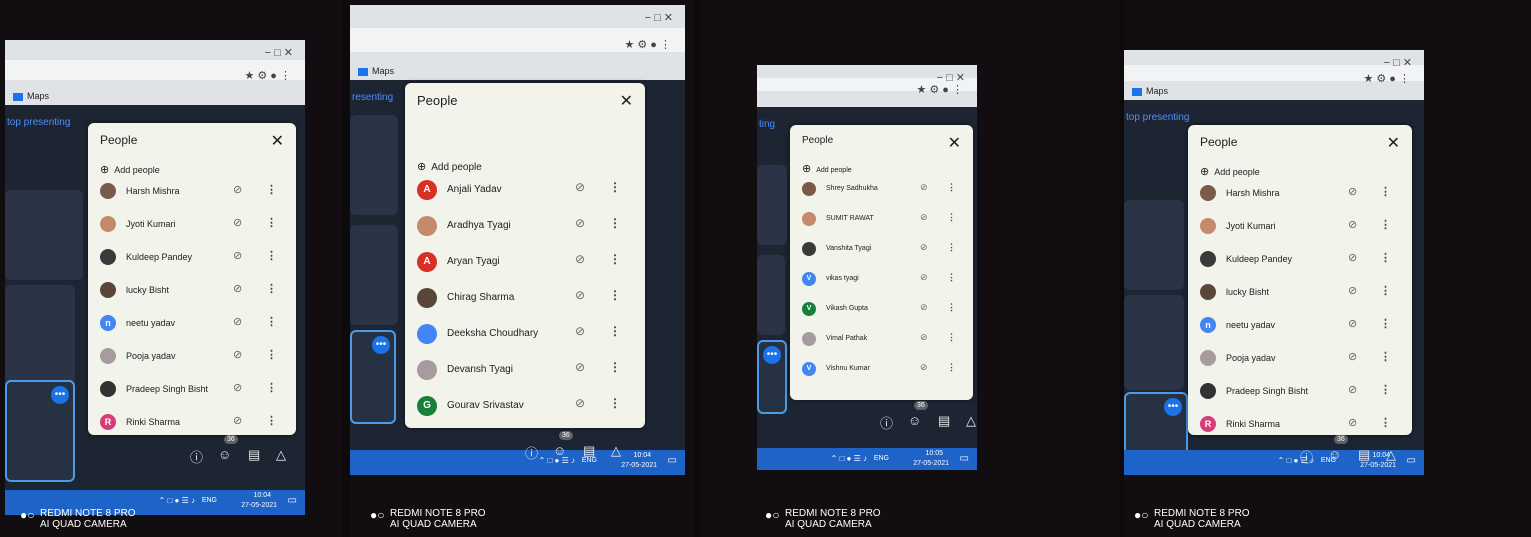 This screenshot has width=1531, height=537. Describe the element at coordinates (881, 458) in the screenshot. I see `language-indicator: ENG` at that location.